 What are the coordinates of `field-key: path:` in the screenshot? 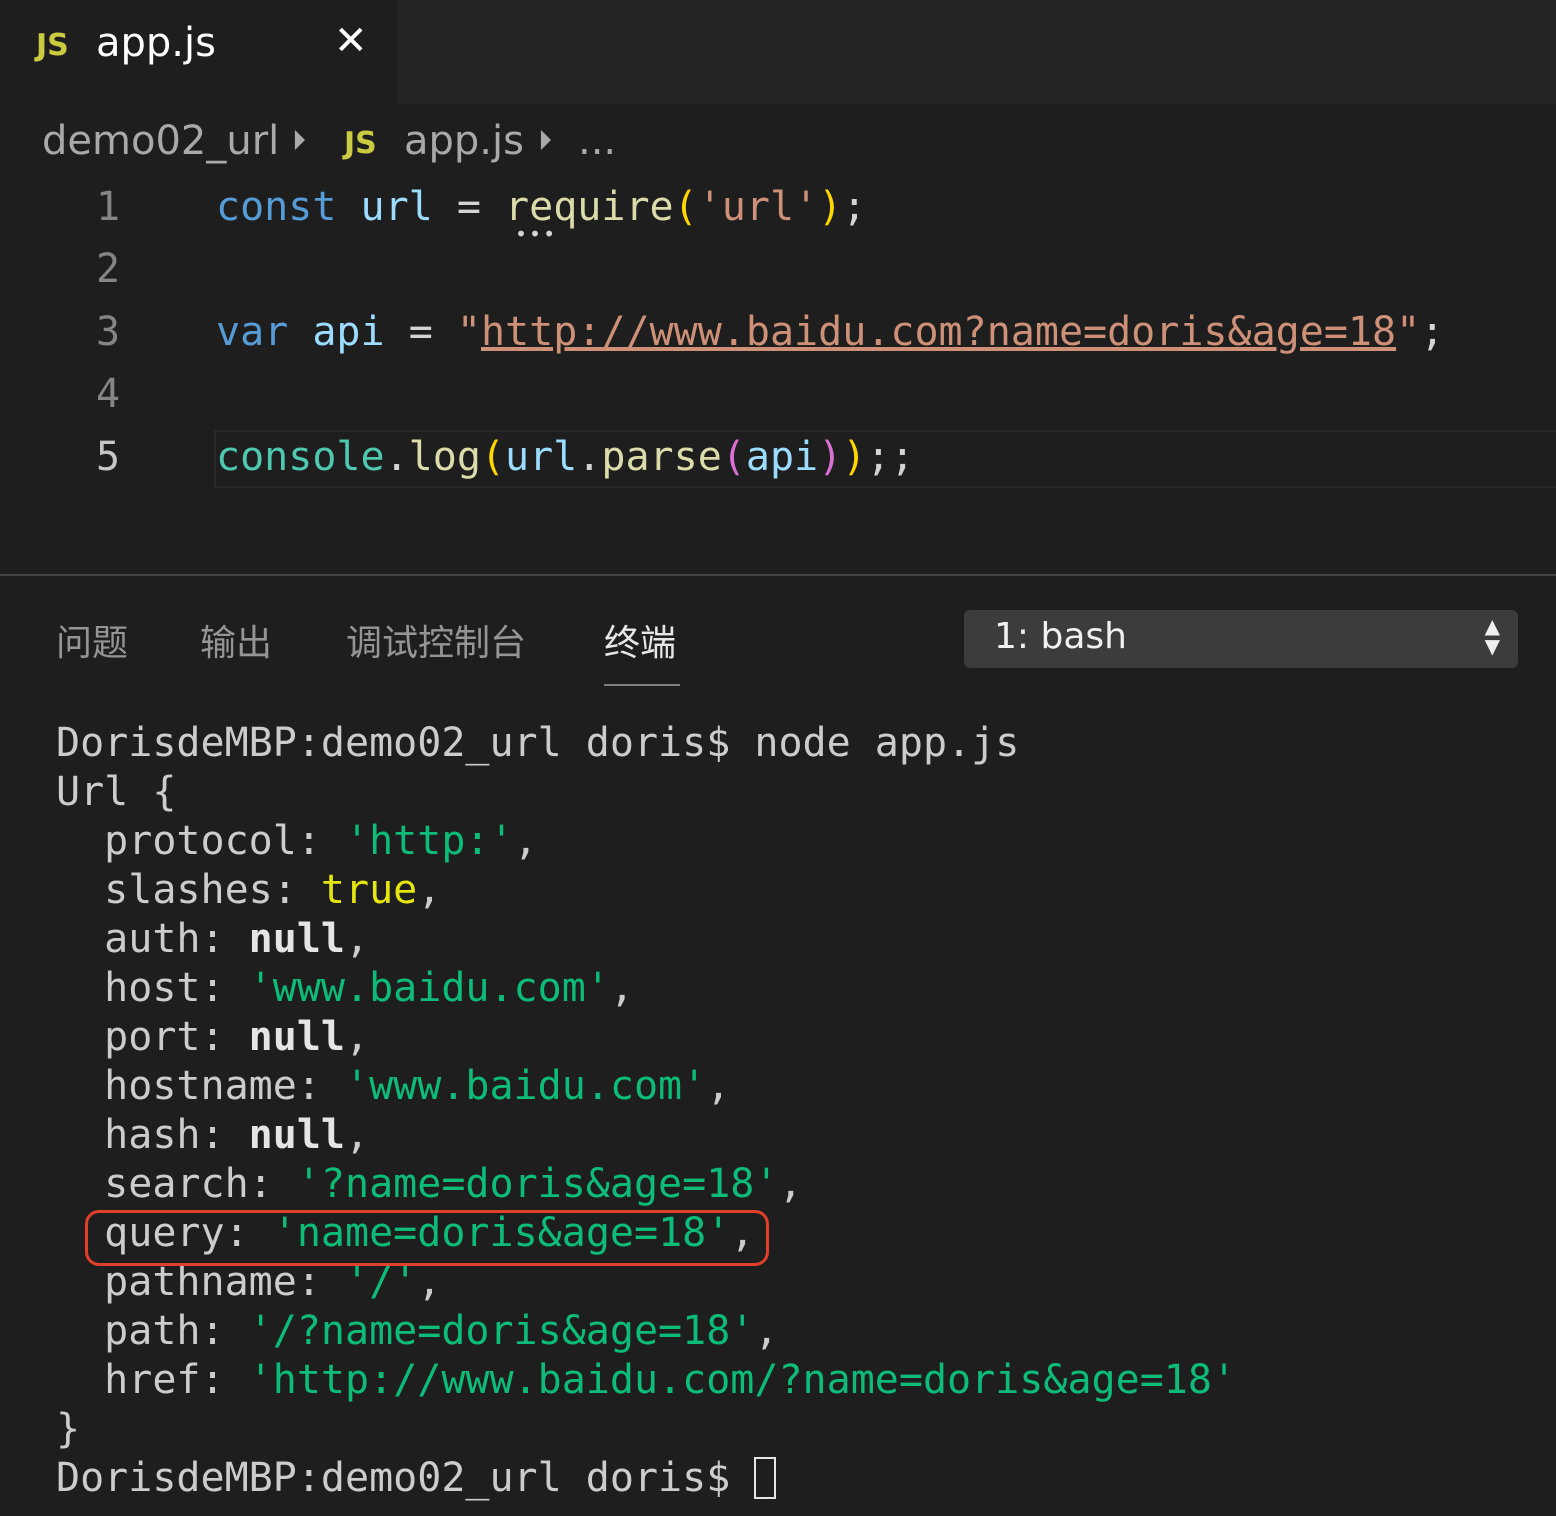 It's located at (152, 1331).